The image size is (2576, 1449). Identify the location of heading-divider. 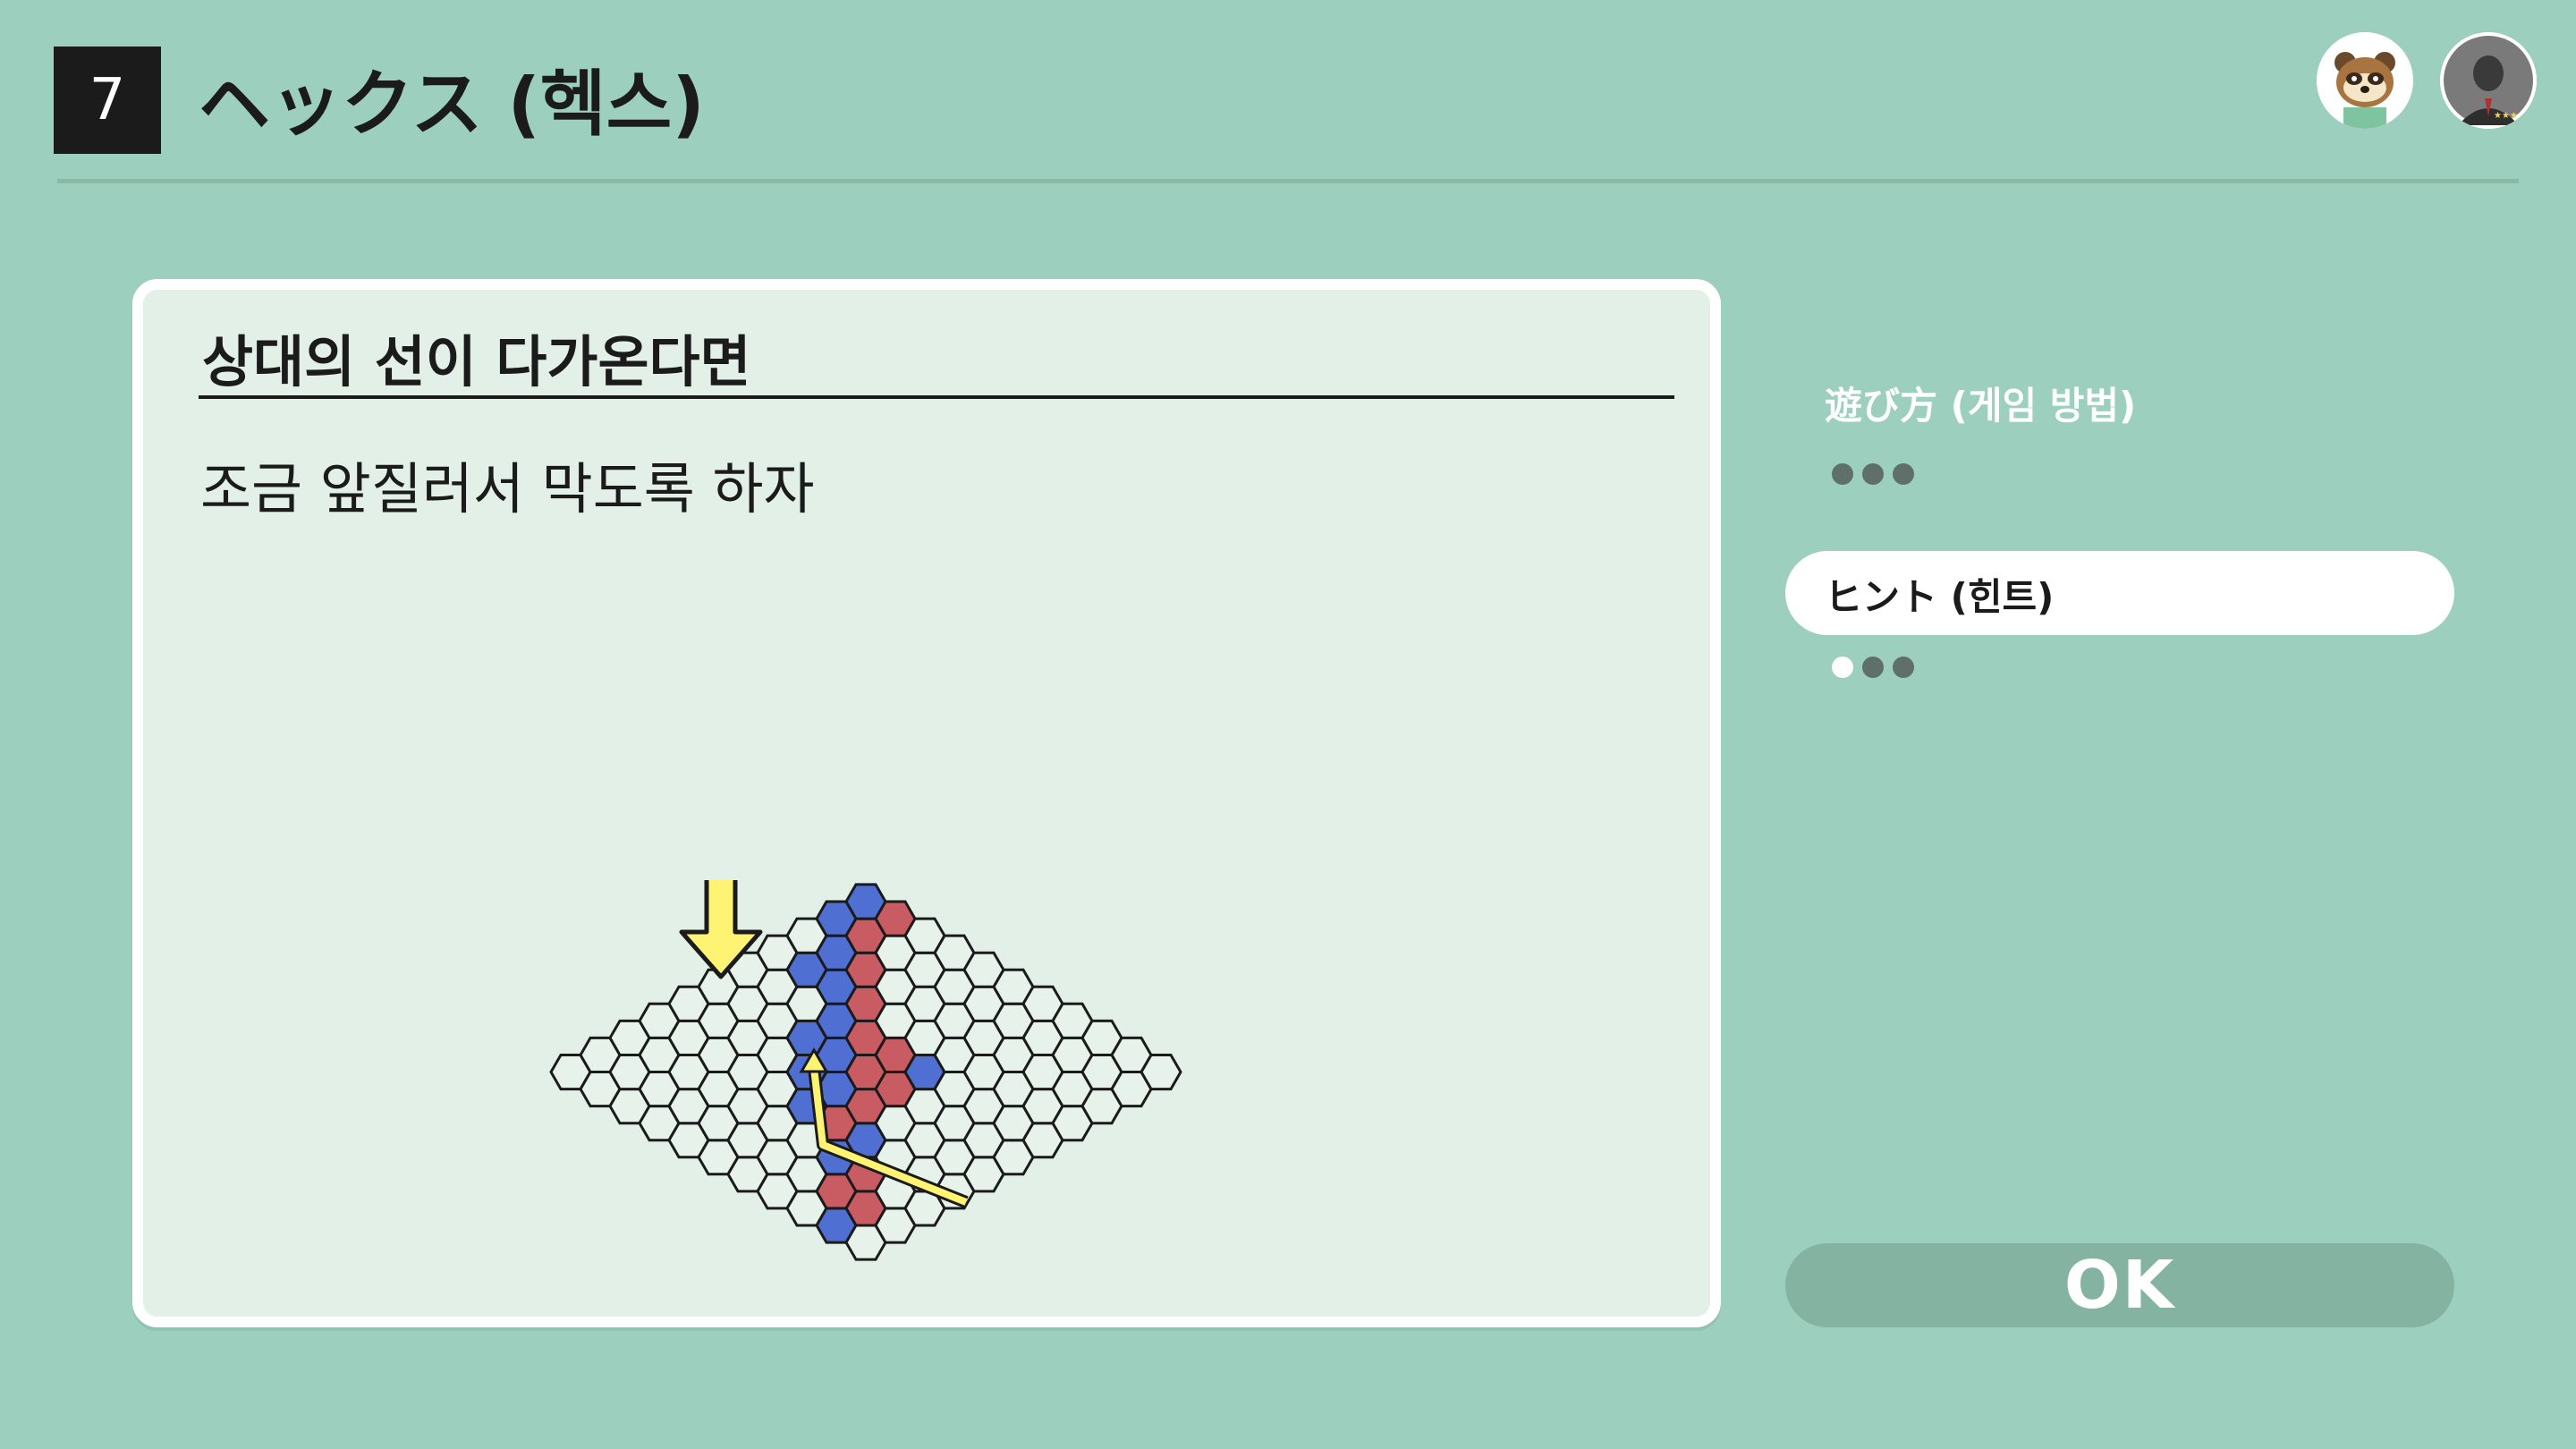
(936, 397).